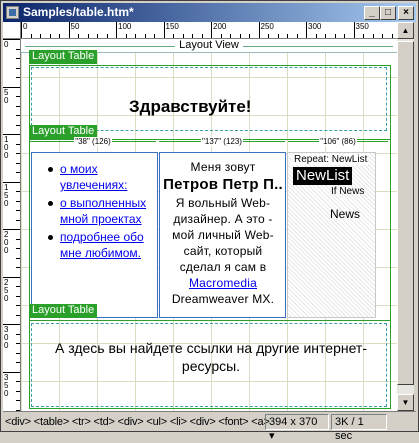  What do you see at coordinates (338, 144) in the screenshot?
I see `column-width-3: "106" (86)` at bounding box center [338, 144].